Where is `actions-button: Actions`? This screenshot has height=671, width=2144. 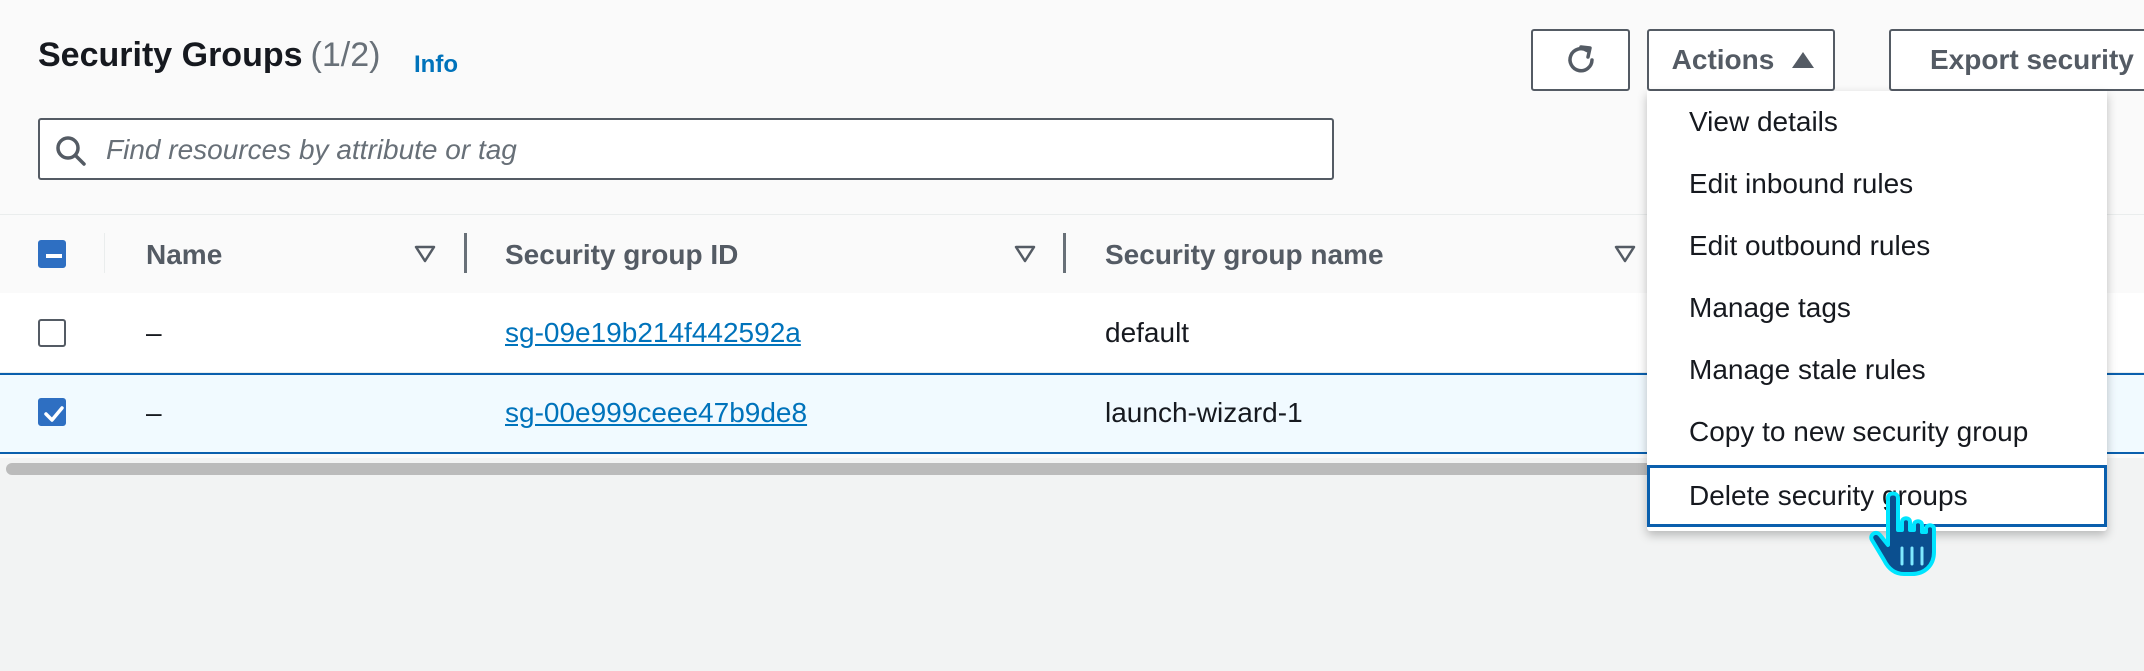
actions-button: Actions is located at coordinates (1741, 60).